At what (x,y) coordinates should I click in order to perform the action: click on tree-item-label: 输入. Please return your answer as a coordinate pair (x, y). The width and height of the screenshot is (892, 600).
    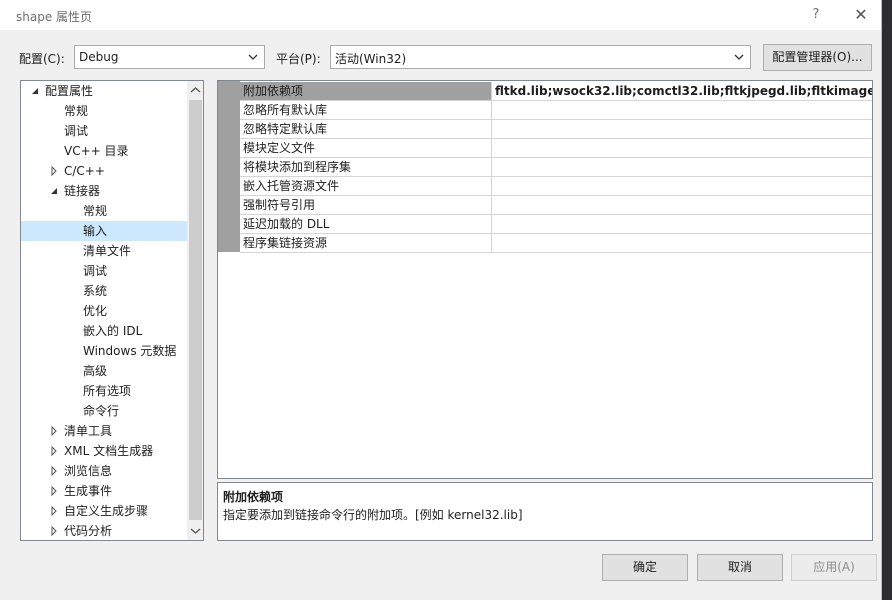
    Looking at the image, I should click on (95, 231).